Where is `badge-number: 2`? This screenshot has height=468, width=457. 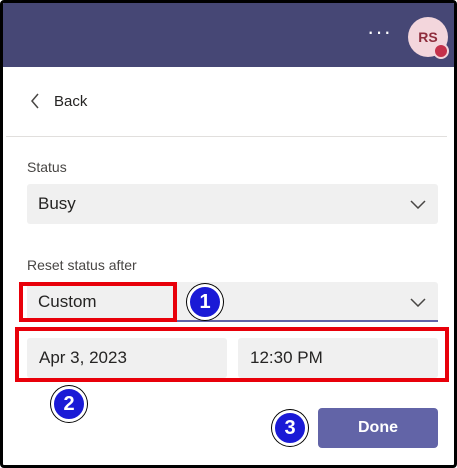 badge-number: 2 is located at coordinates (69, 404).